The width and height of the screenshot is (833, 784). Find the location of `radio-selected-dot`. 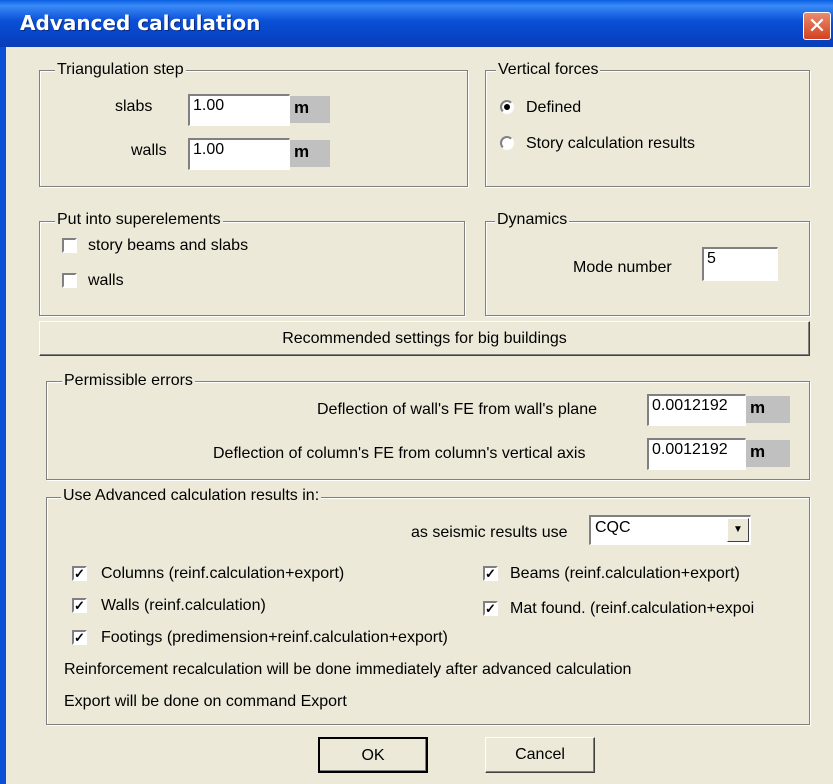

radio-selected-dot is located at coordinates (507, 107).